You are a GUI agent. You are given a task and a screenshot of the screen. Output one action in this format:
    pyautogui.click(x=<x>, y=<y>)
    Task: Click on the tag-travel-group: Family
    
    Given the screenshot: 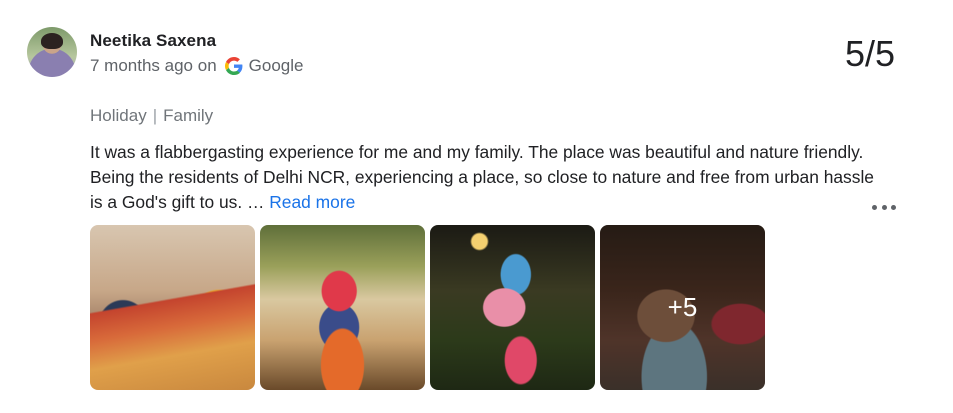 What is the action you would take?
    pyautogui.click(x=188, y=115)
    